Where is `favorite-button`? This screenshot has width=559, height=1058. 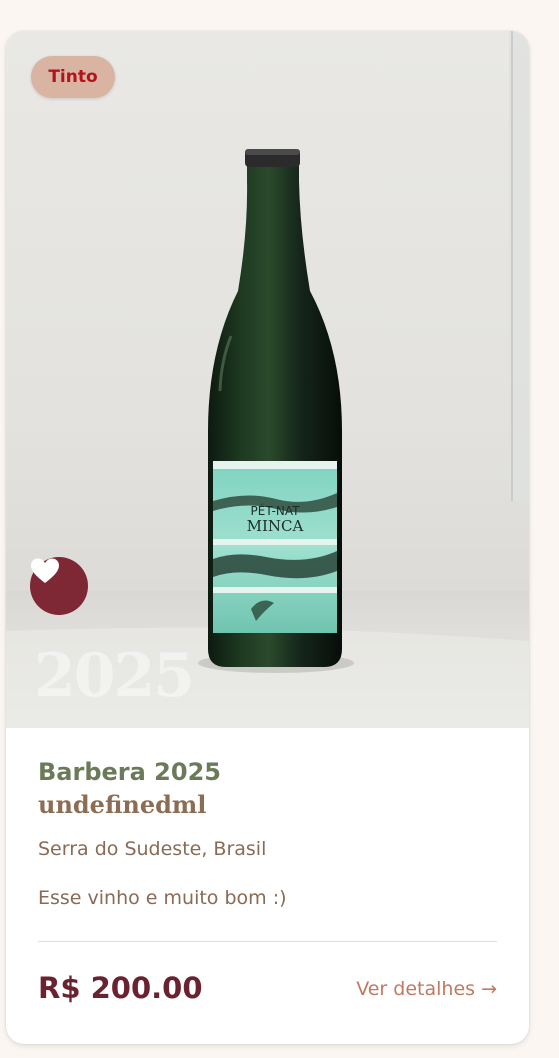 favorite-button is located at coordinates (59, 586).